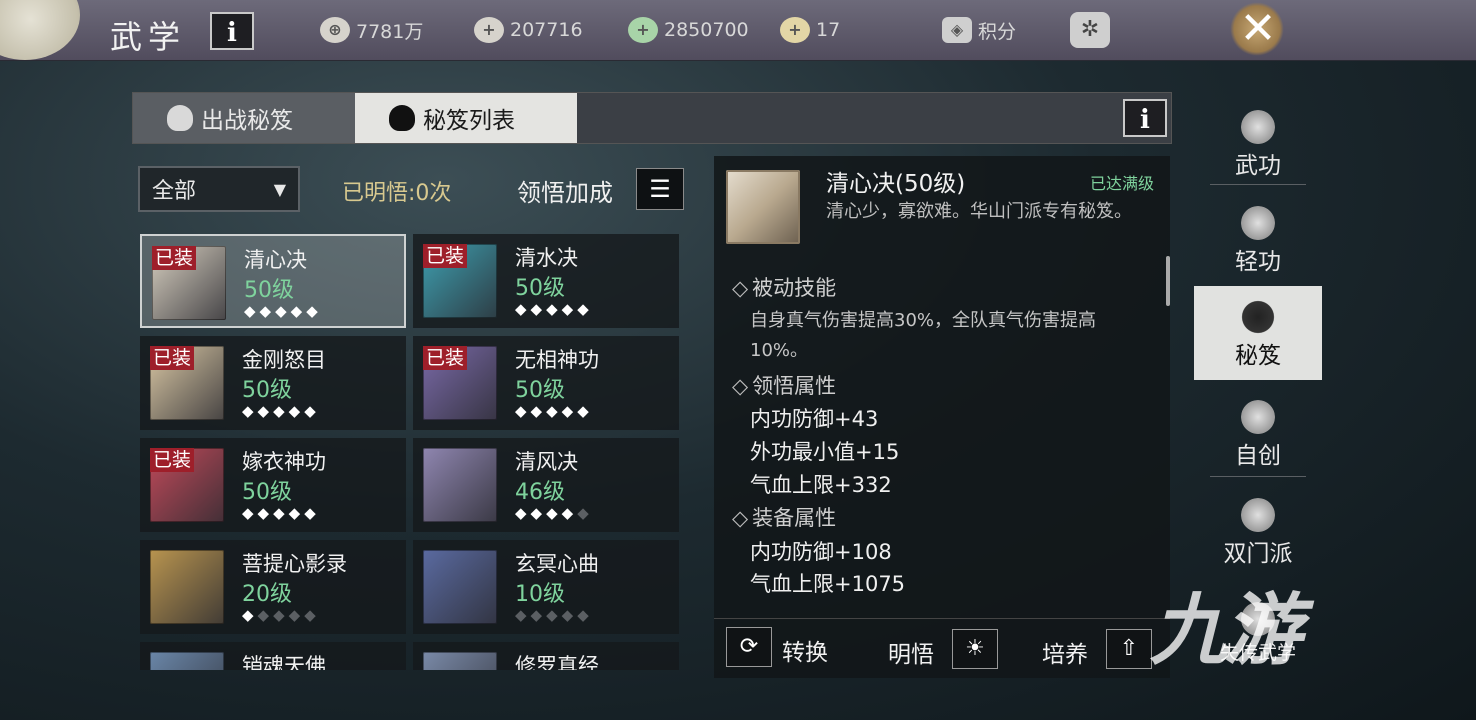  I want to click on manual-level: 46级, so click(540, 492).